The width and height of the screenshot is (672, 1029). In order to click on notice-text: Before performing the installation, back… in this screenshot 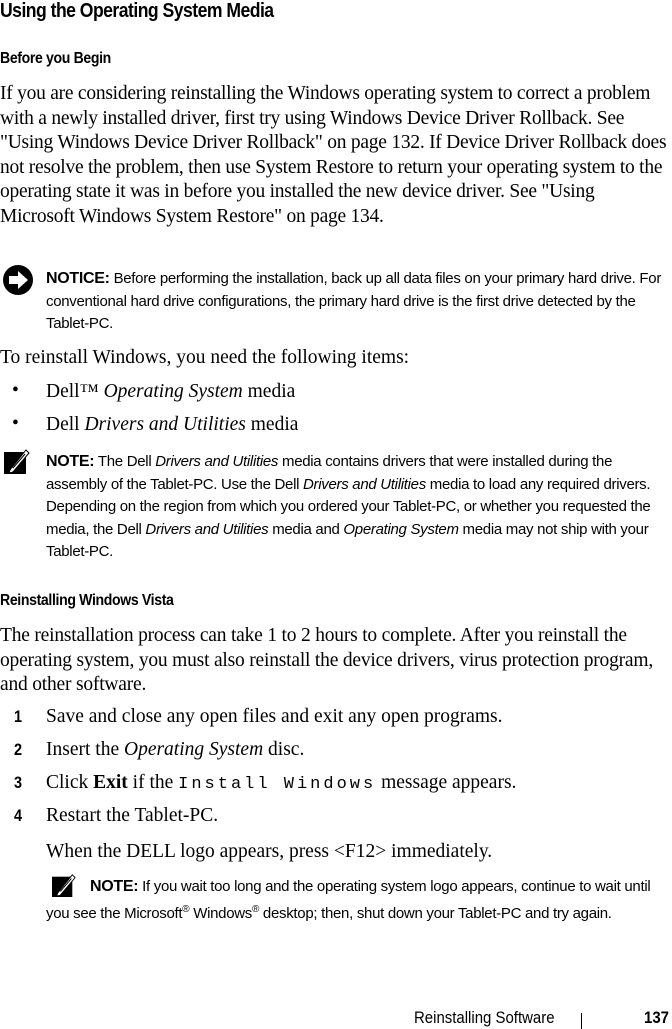, I will do `click(354, 301)`.